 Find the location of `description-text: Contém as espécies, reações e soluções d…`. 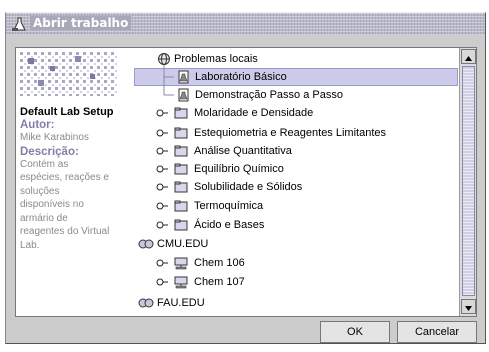

description-text: Contém as espécies, reações e soluções d… is located at coordinates (65, 204).